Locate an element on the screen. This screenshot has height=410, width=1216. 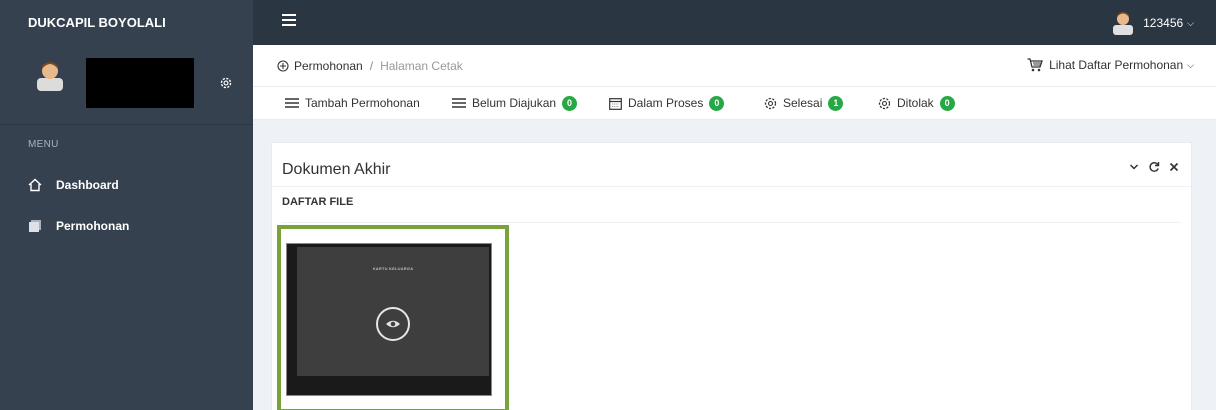
file-caption: KARTU KELUARGA is located at coordinates (393, 268).